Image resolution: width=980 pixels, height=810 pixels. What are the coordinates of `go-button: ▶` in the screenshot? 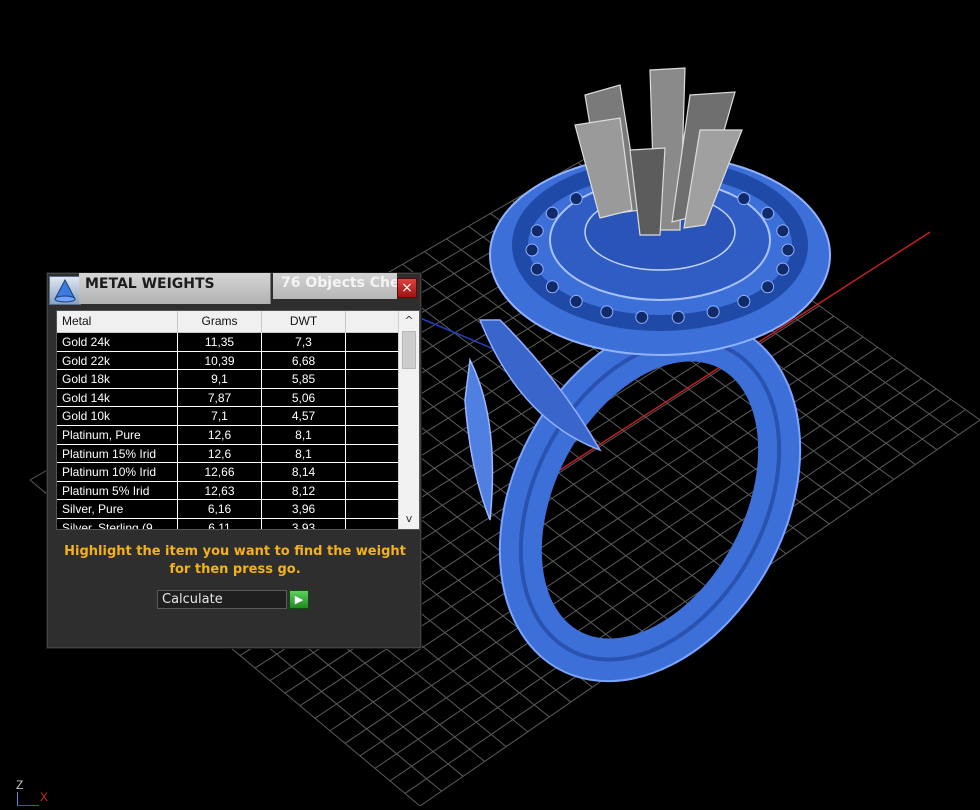 It's located at (299, 599).